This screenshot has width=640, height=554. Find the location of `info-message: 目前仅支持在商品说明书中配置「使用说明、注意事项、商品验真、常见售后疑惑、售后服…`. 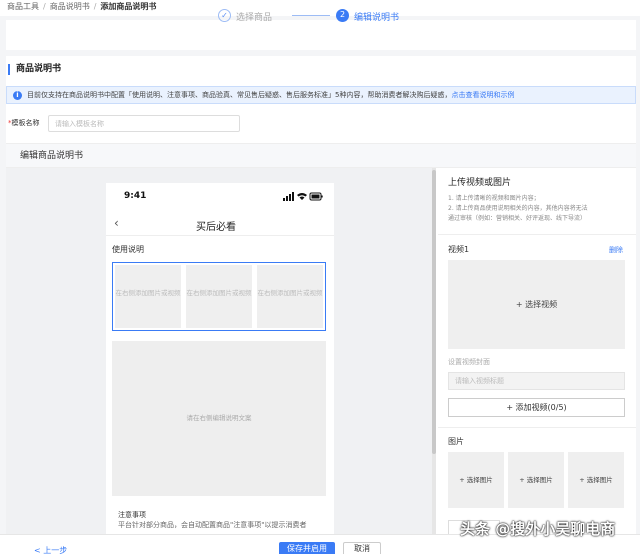

info-message: 目前仅支持在商品说明书中配置「使用说明、注意事项、商品验真、常见售后疑惑、售后服… is located at coordinates (239, 95).